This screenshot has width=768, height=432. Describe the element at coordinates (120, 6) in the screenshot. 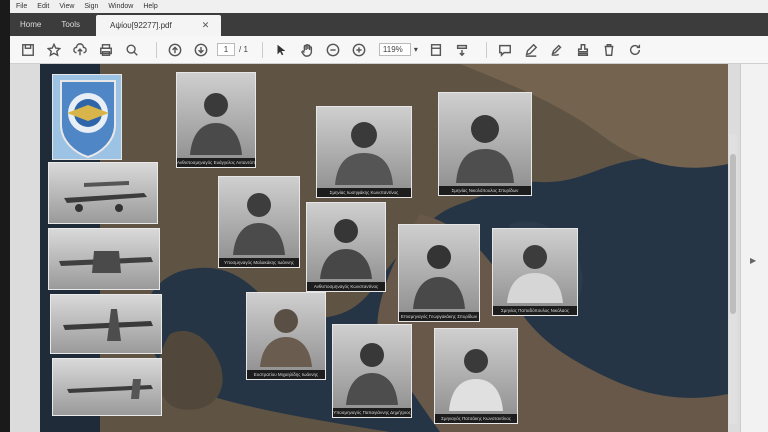

I see `menu-window: Window` at that location.